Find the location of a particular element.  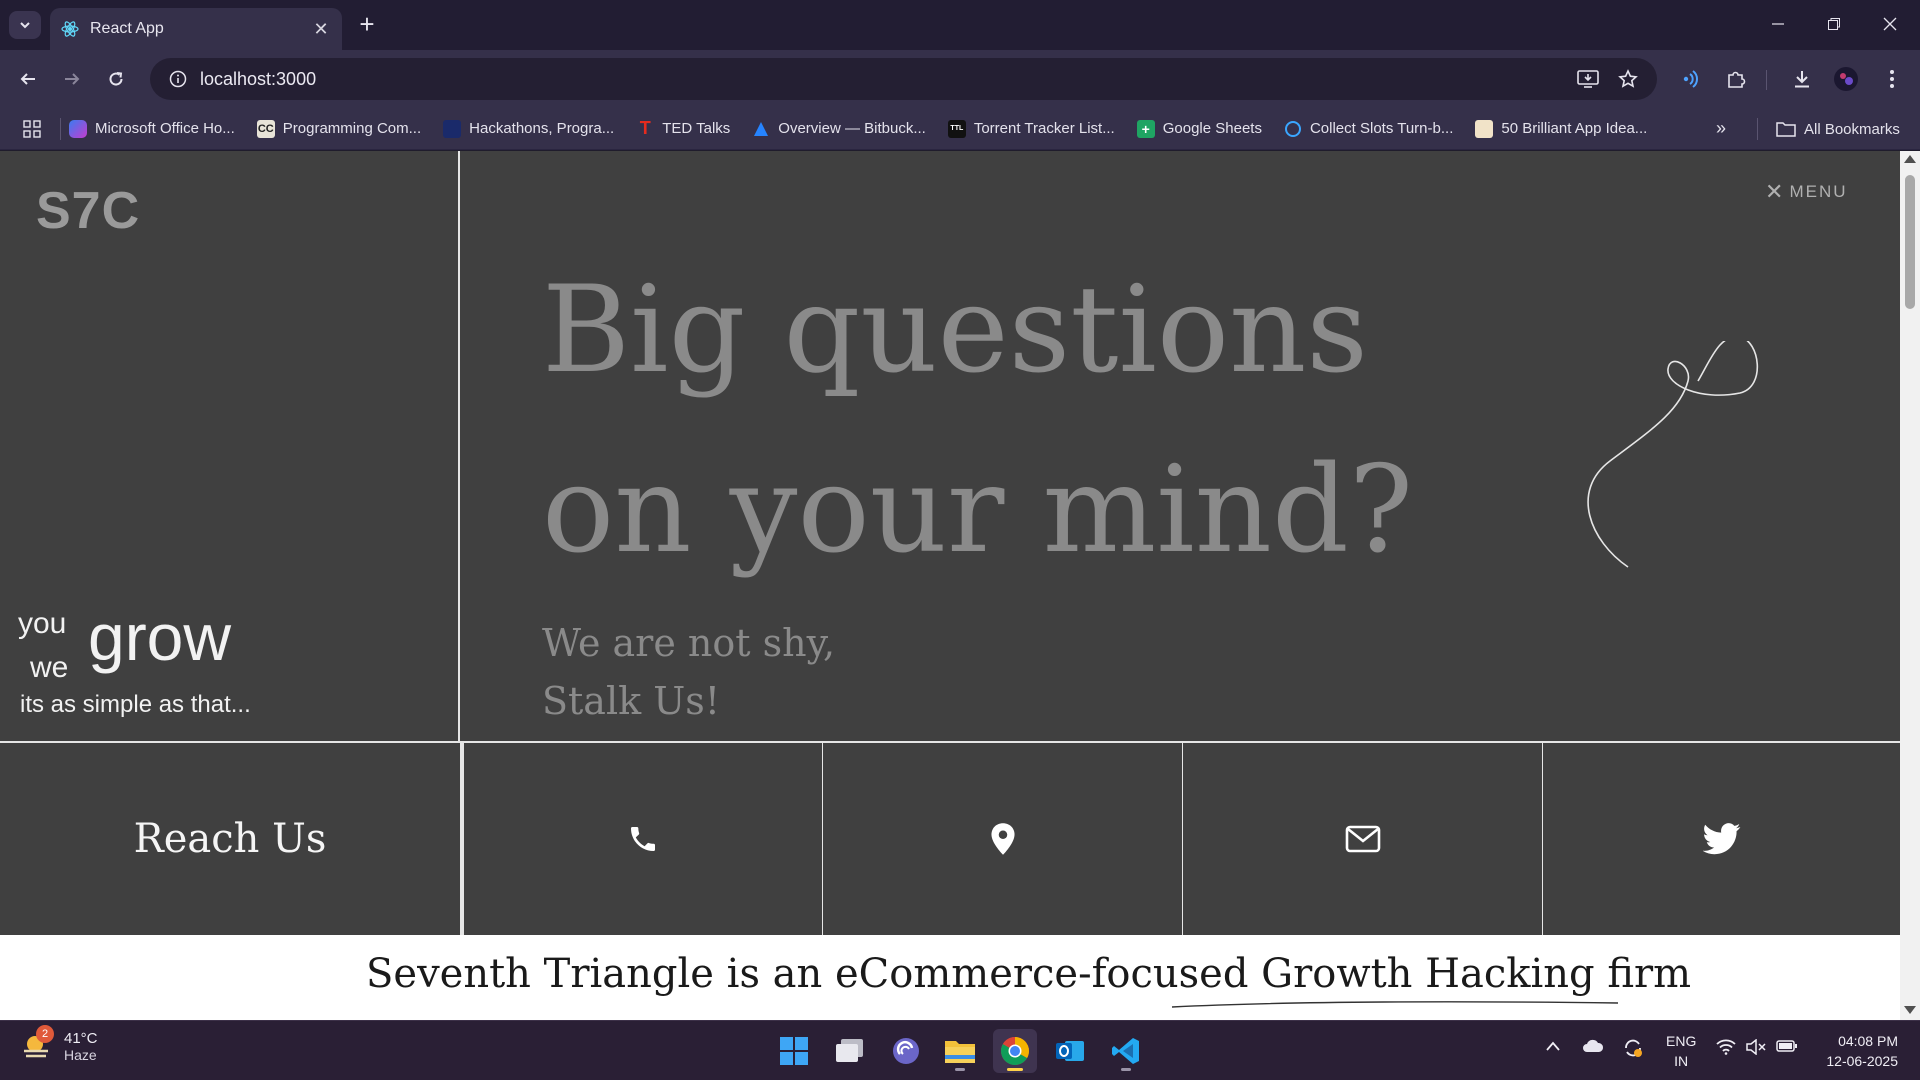

install-app-icon is located at coordinates (1588, 79).